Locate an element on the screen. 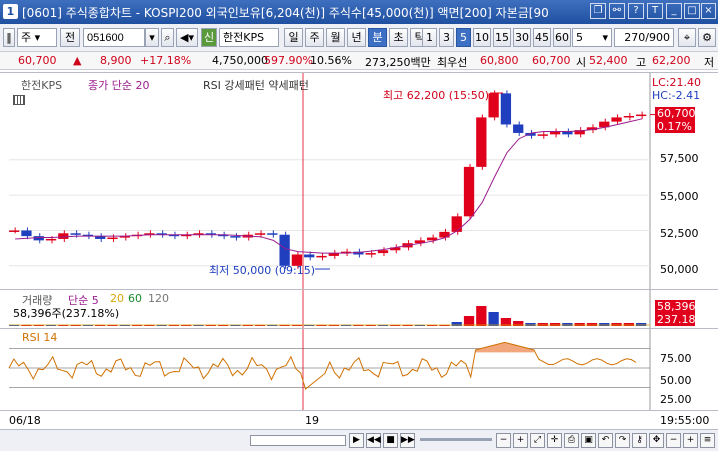 This screenshot has height=451, width=718. period-button: 초 is located at coordinates (398, 37).